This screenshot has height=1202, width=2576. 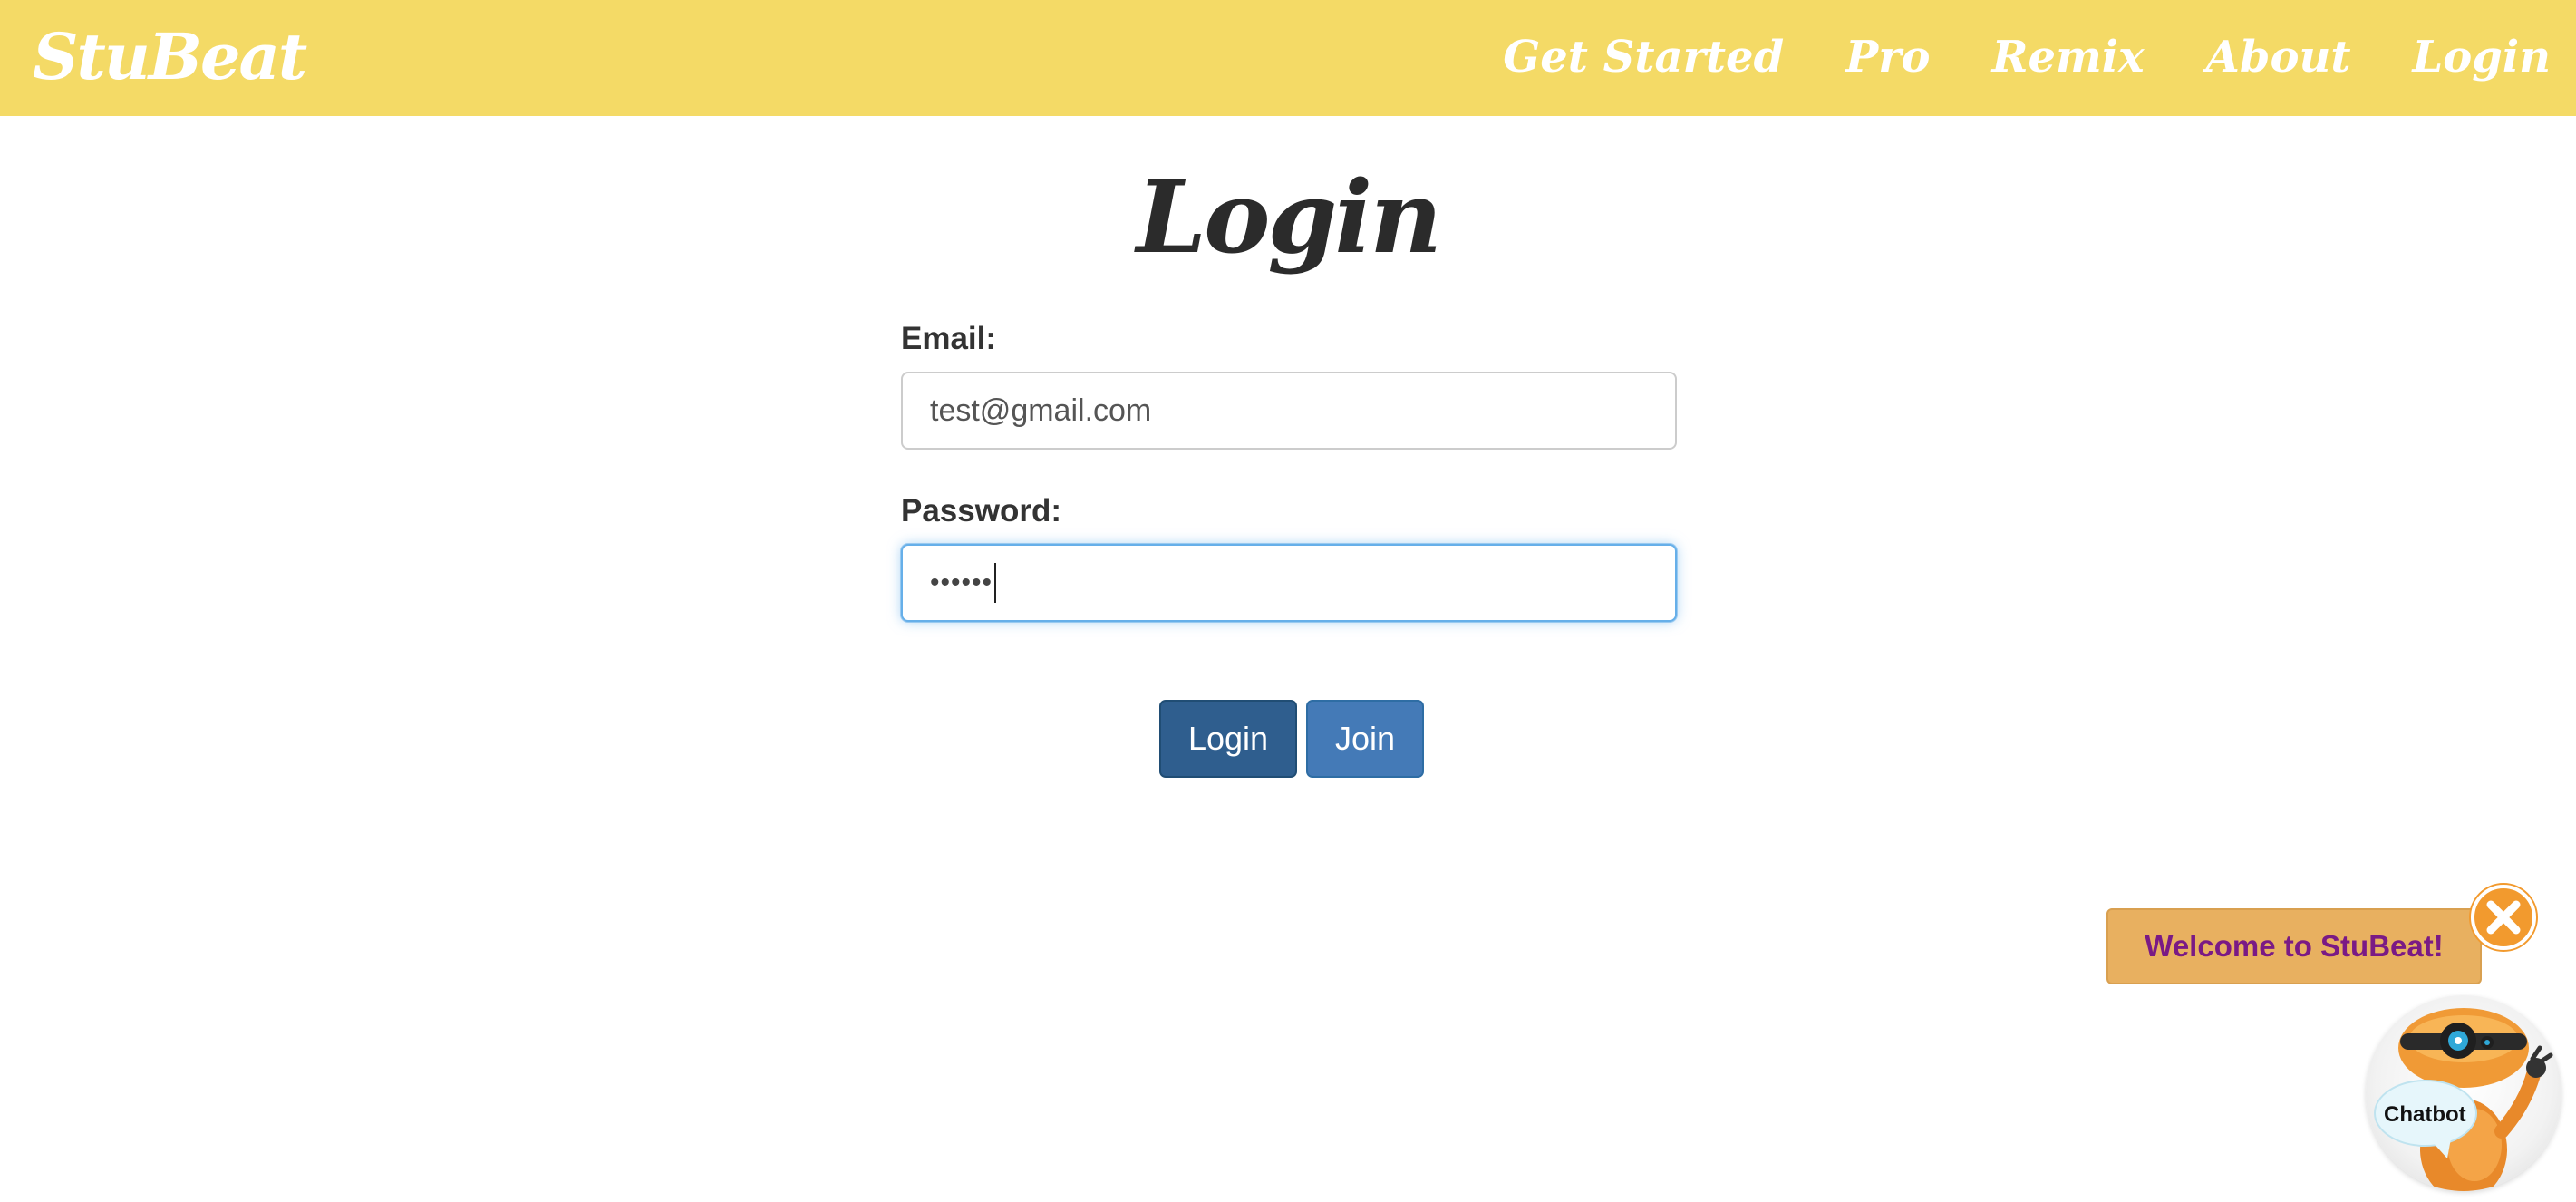 I want to click on nav-item-remix: Remix, so click(x=2068, y=57).